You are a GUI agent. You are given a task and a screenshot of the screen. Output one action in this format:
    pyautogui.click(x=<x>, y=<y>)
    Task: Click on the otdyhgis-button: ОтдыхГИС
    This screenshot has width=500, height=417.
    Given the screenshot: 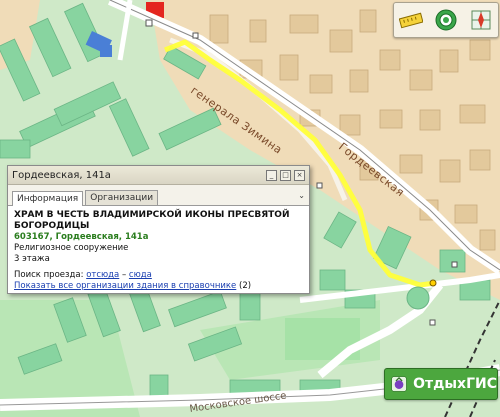 What is the action you would take?
    pyautogui.click(x=441, y=384)
    